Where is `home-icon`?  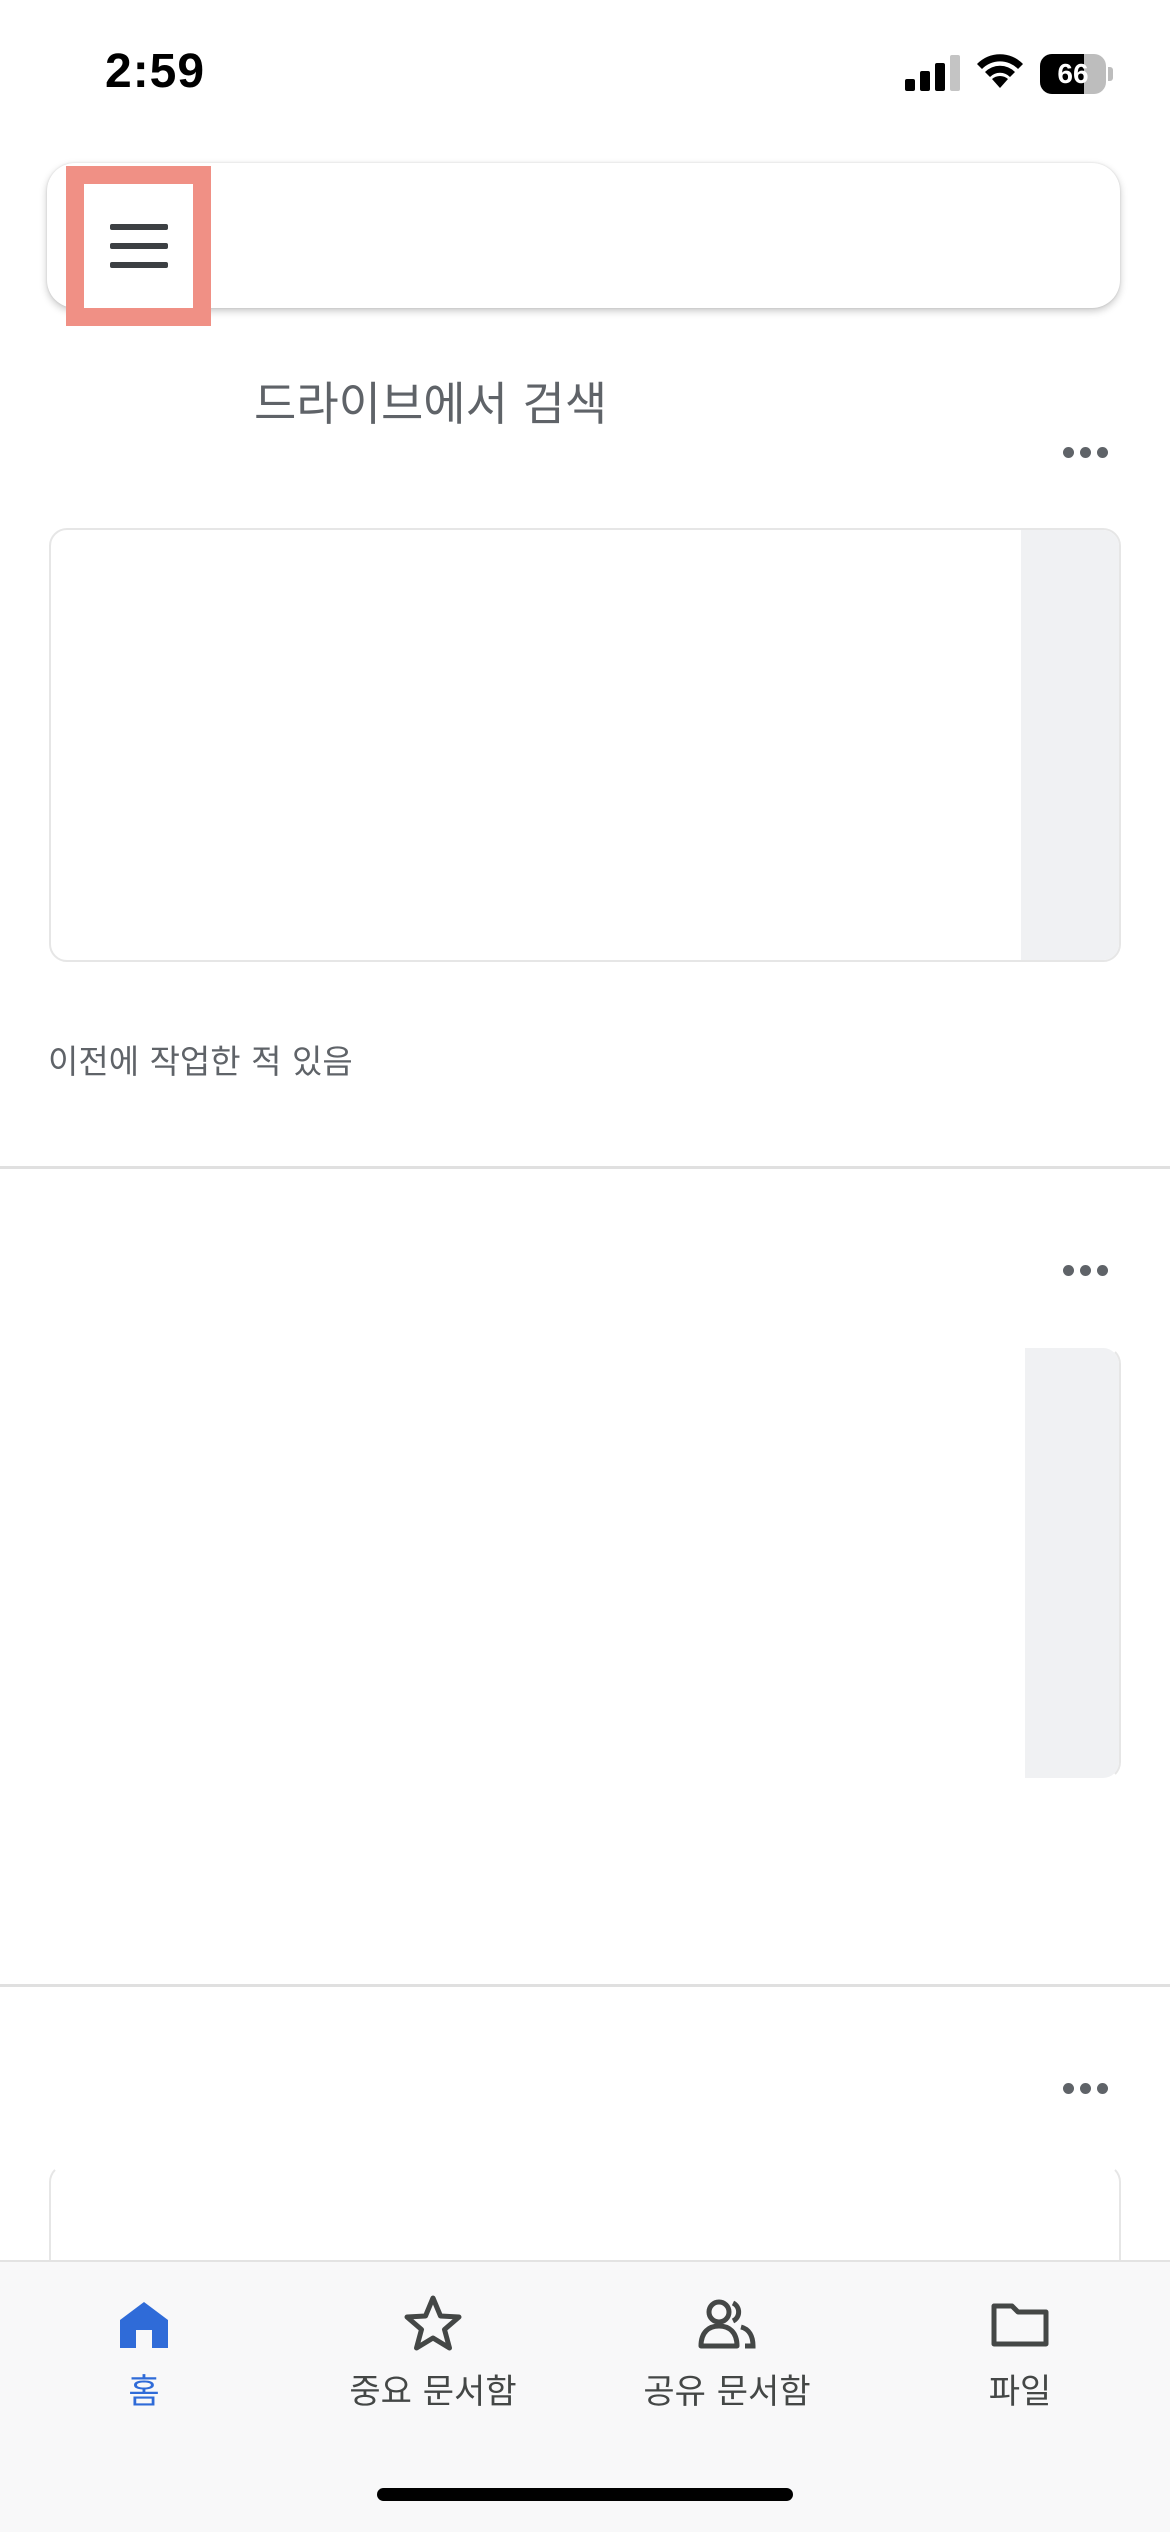
home-icon is located at coordinates (144, 2325).